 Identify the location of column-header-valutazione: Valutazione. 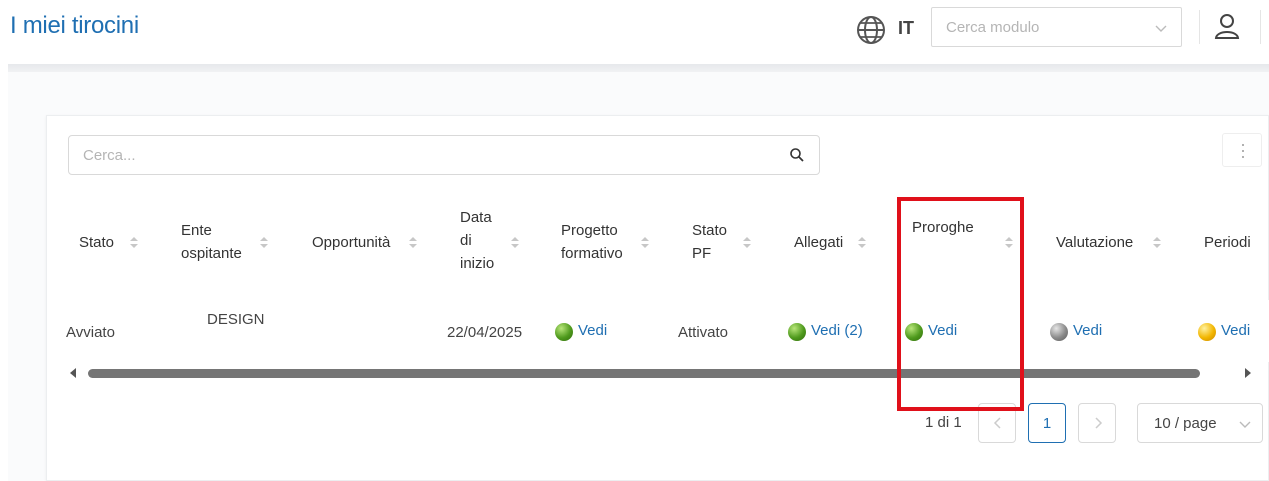
(1094, 242).